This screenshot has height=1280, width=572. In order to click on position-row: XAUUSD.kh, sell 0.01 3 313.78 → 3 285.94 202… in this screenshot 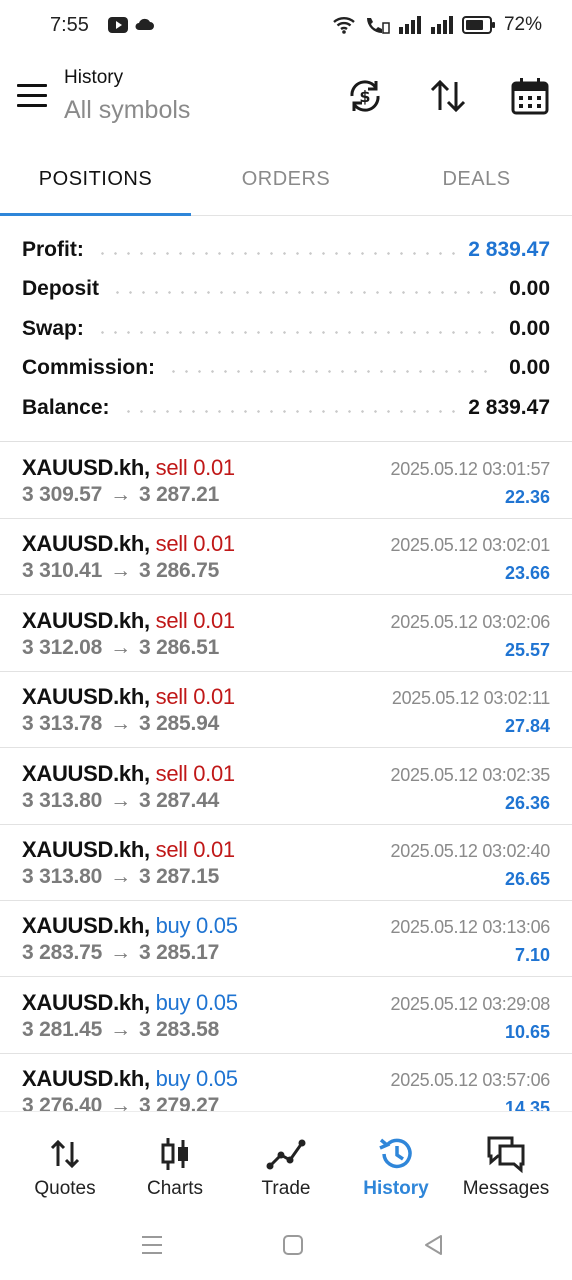, I will do `click(286, 710)`.